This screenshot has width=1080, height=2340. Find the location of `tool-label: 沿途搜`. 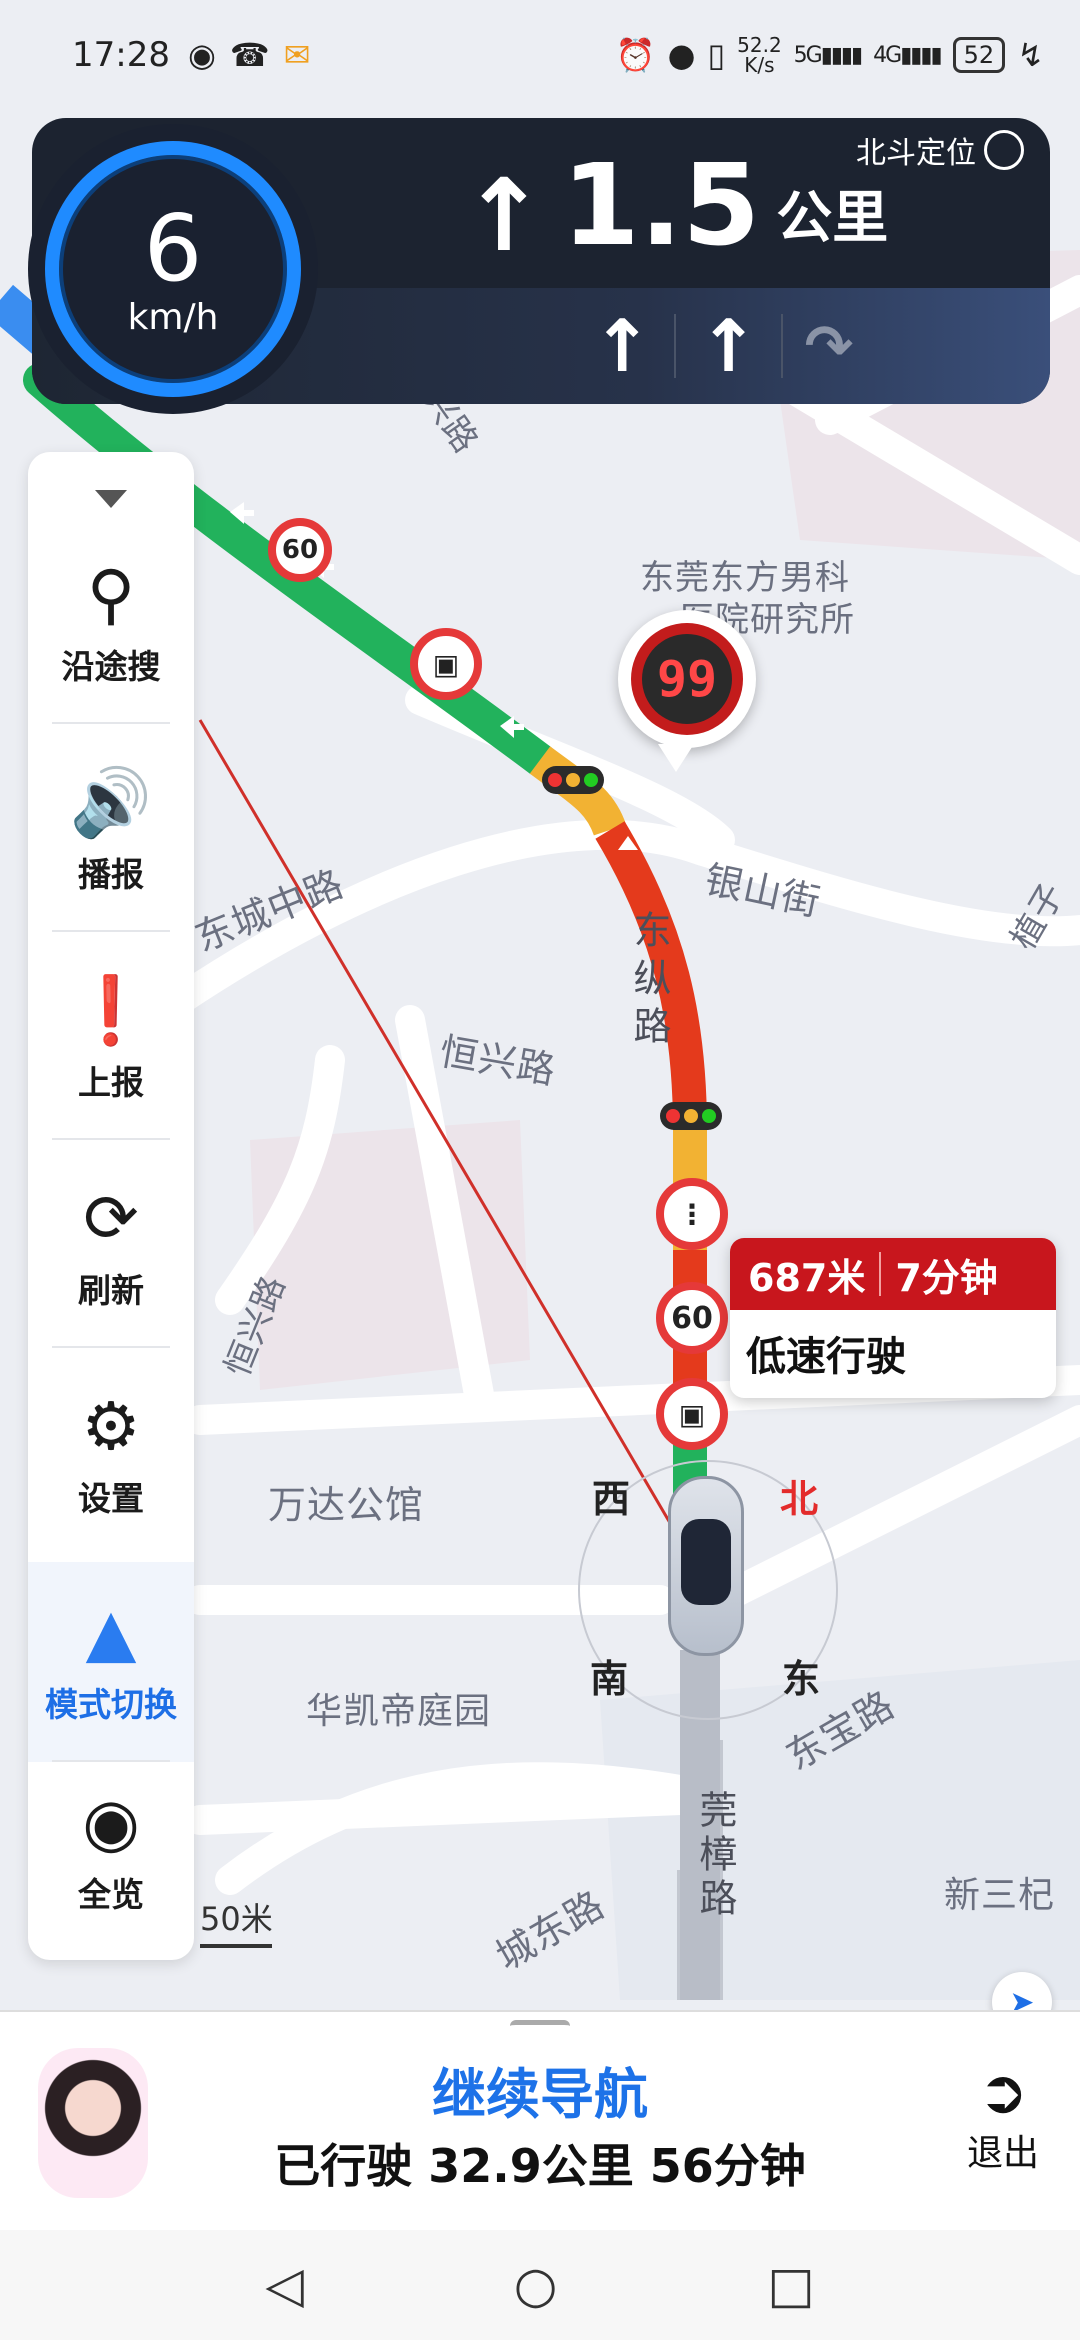

tool-label: 沿途搜 is located at coordinates (111, 666).